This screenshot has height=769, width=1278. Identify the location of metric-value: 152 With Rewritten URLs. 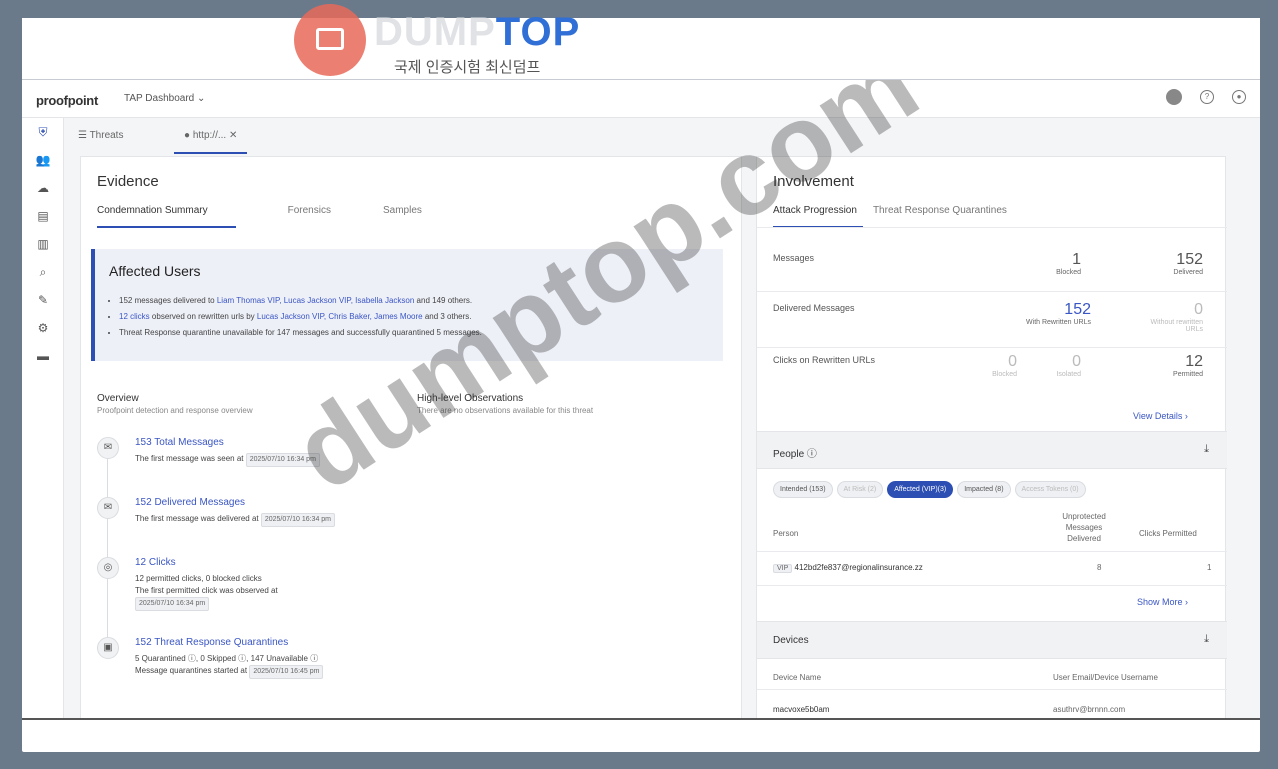
(1056, 313).